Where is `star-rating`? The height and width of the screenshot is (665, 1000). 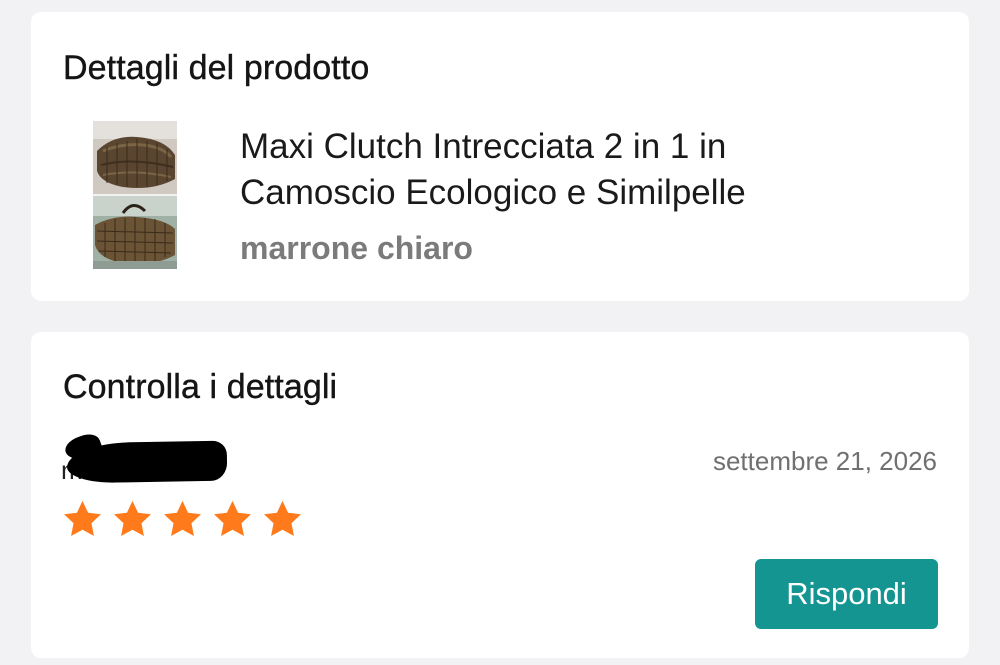 star-rating is located at coordinates (182, 519).